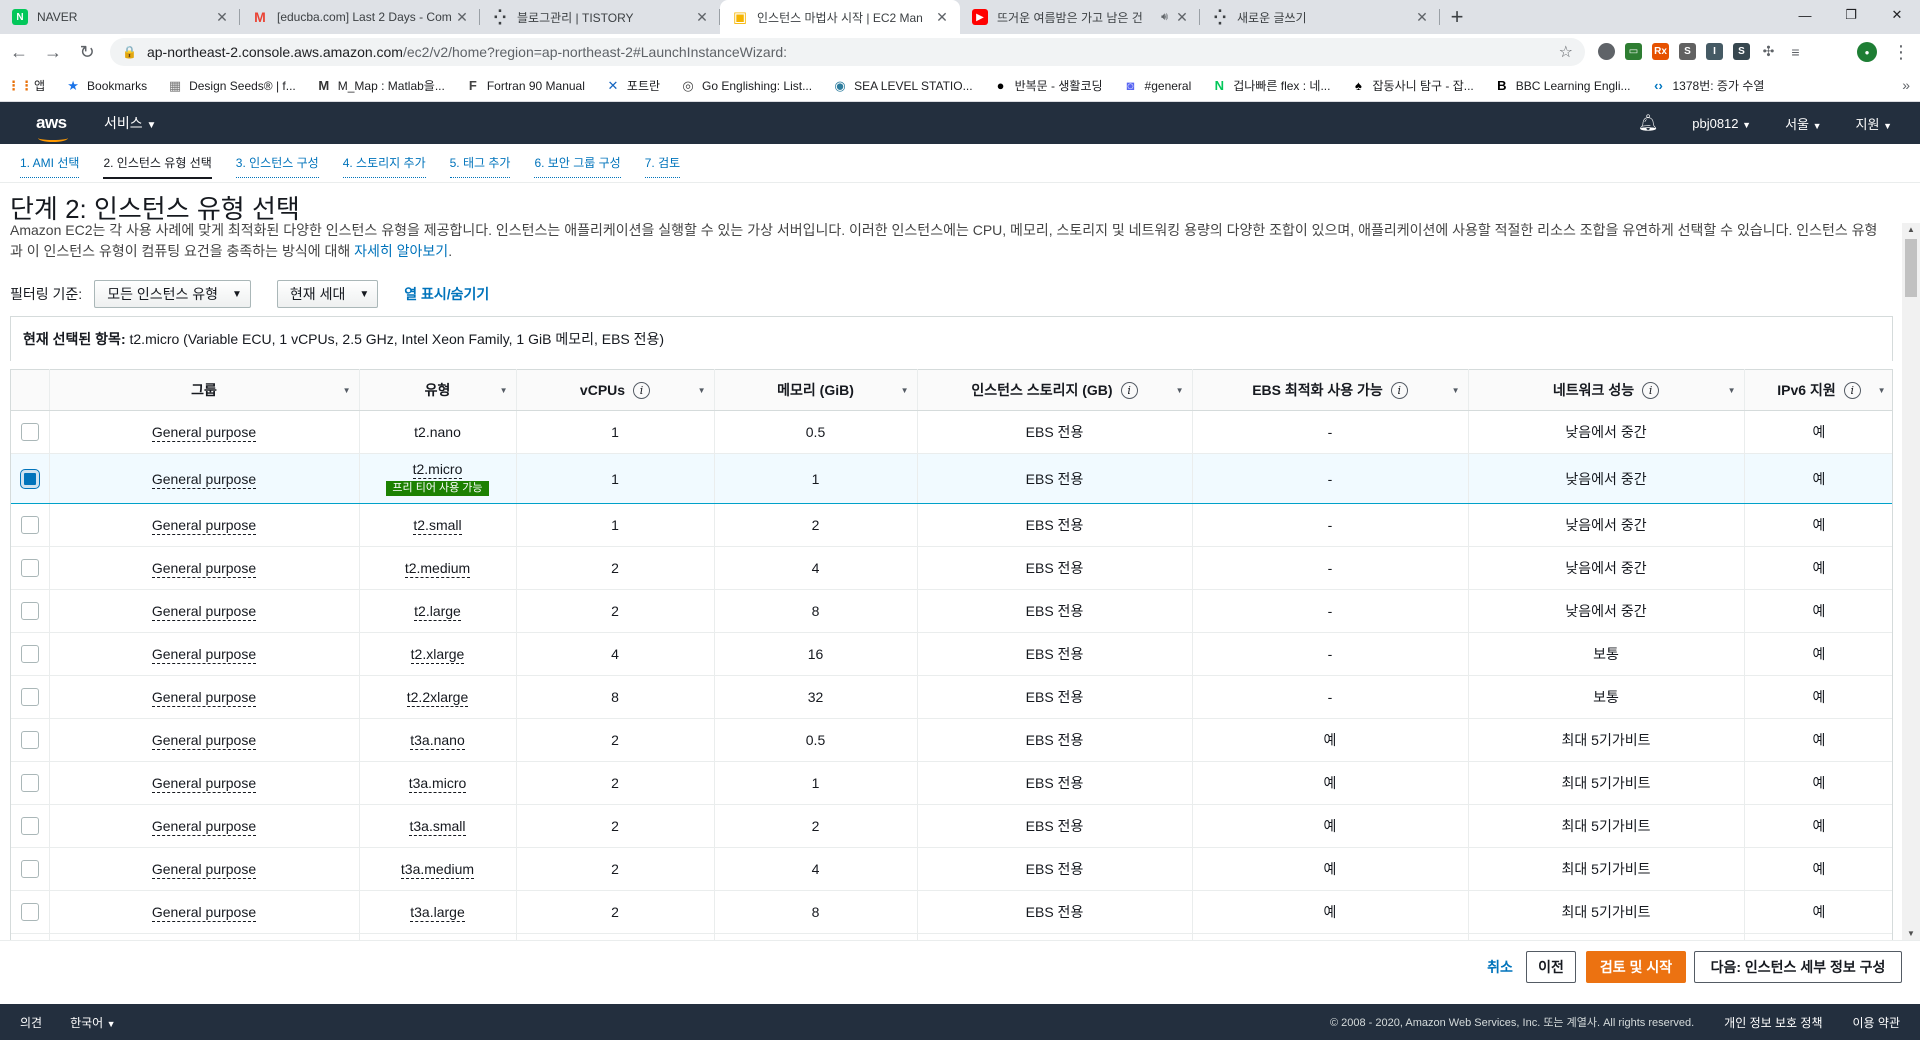 Image resolution: width=1920 pixels, height=1040 pixels. I want to click on bookmark-item: ◙ #general, so click(1157, 86).